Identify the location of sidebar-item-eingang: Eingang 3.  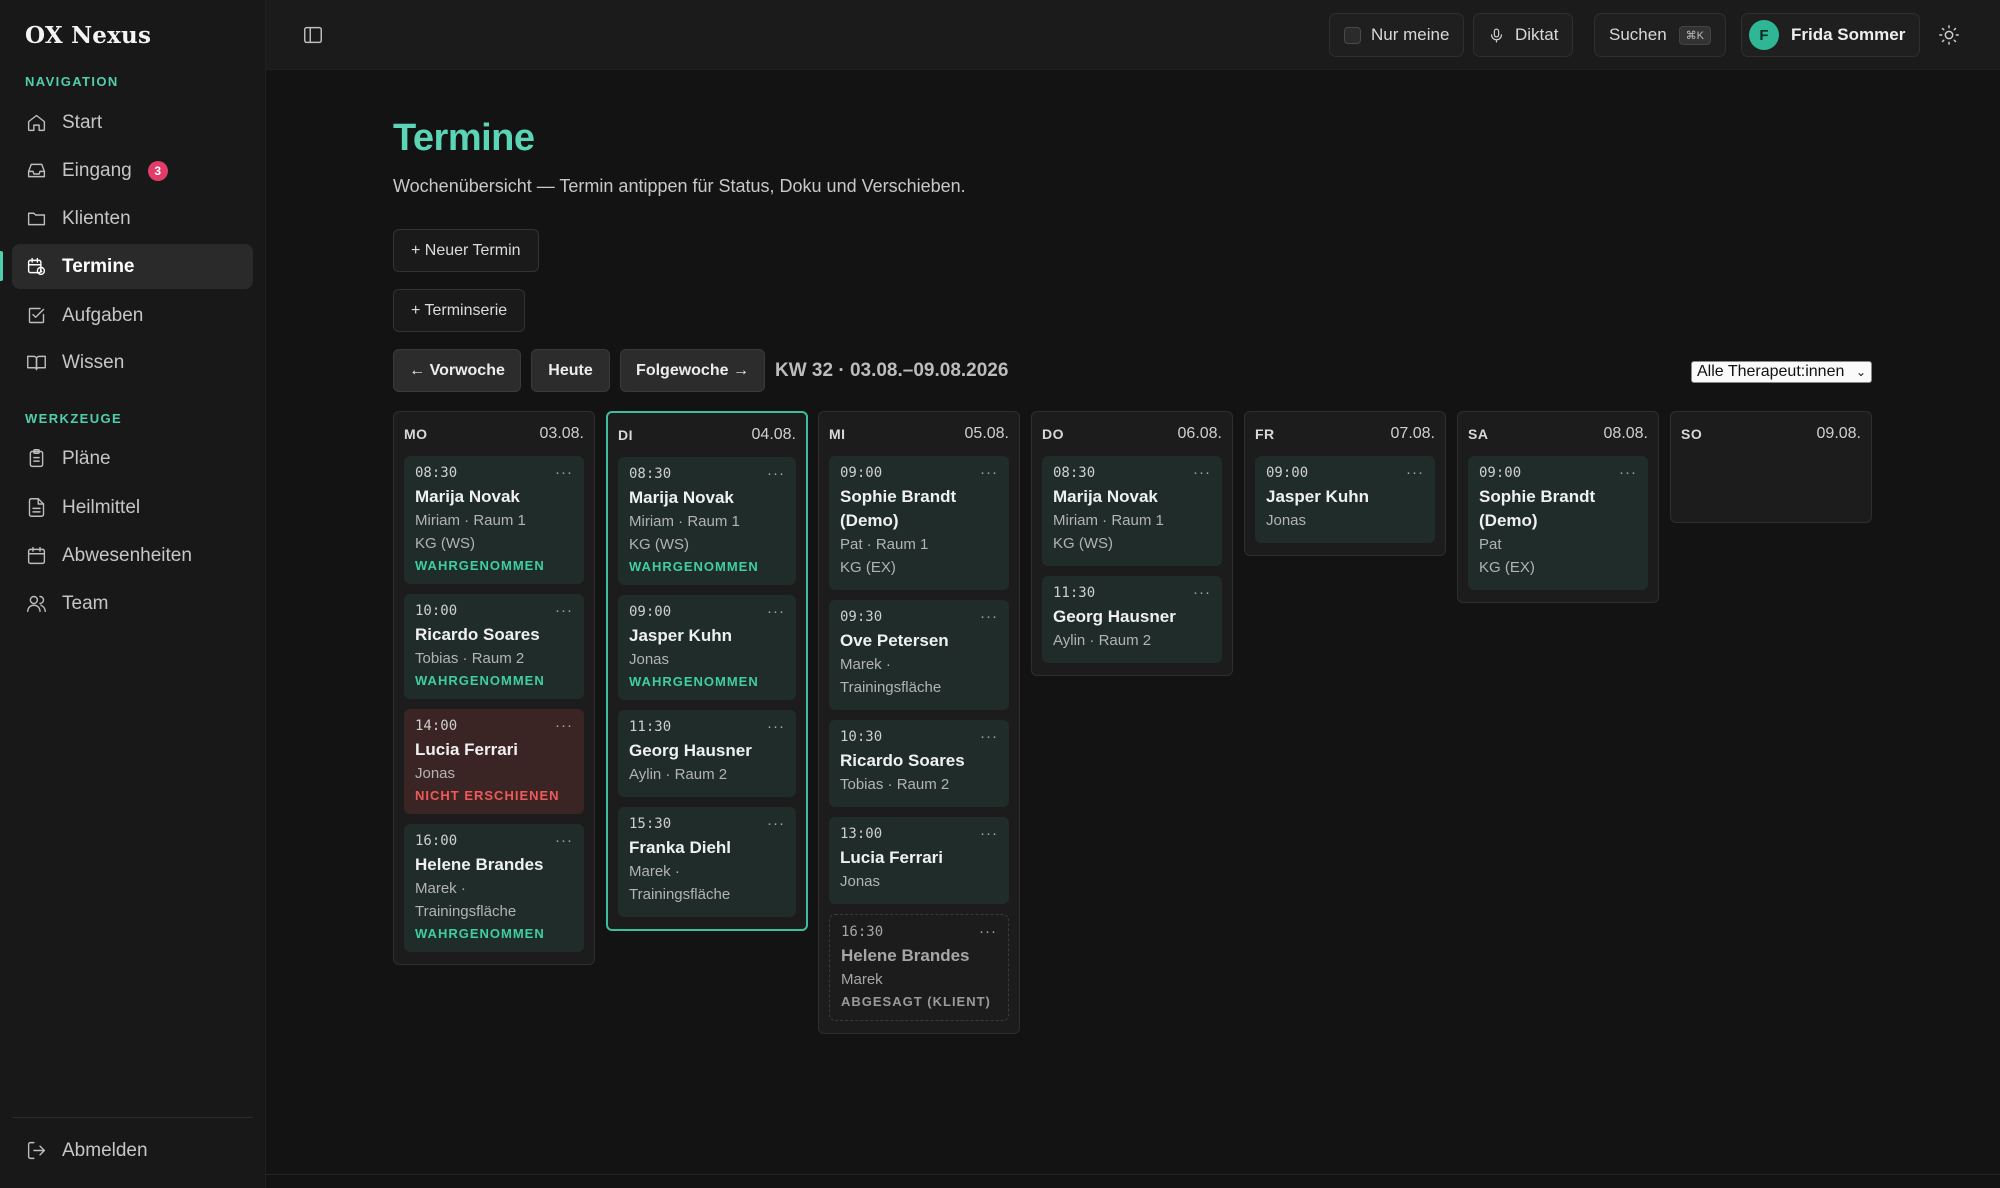
(132, 170).